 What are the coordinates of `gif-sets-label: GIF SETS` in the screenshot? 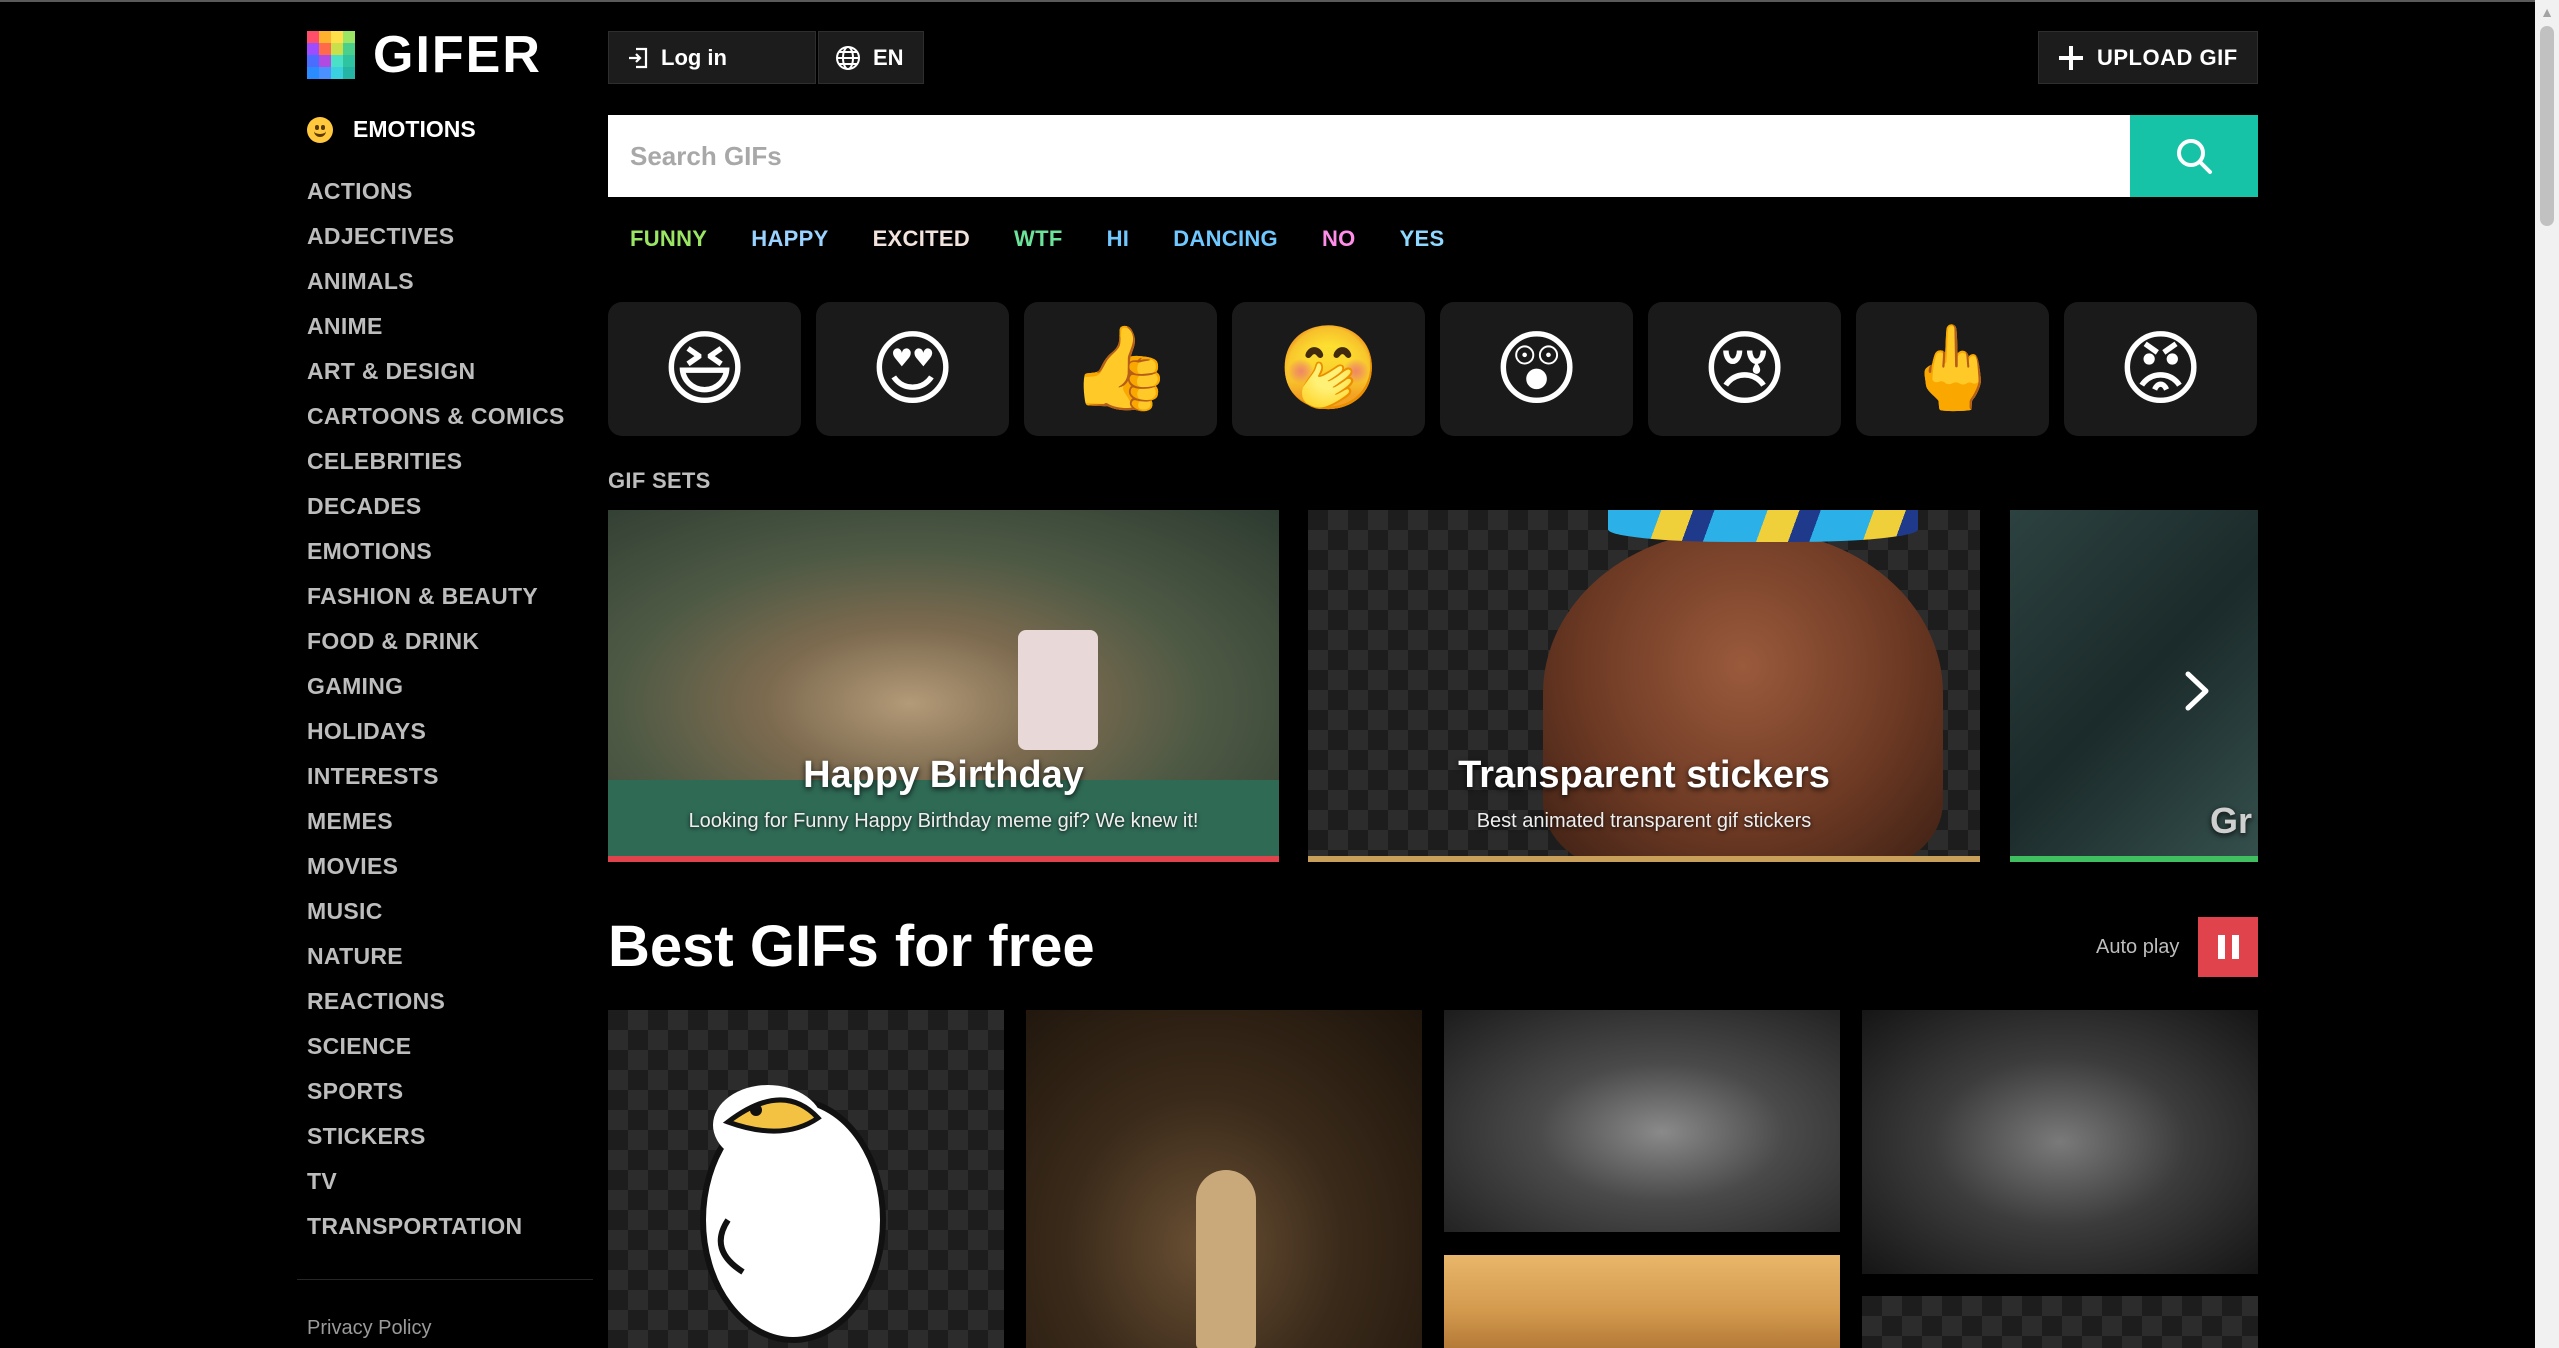 It's located at (659, 480).